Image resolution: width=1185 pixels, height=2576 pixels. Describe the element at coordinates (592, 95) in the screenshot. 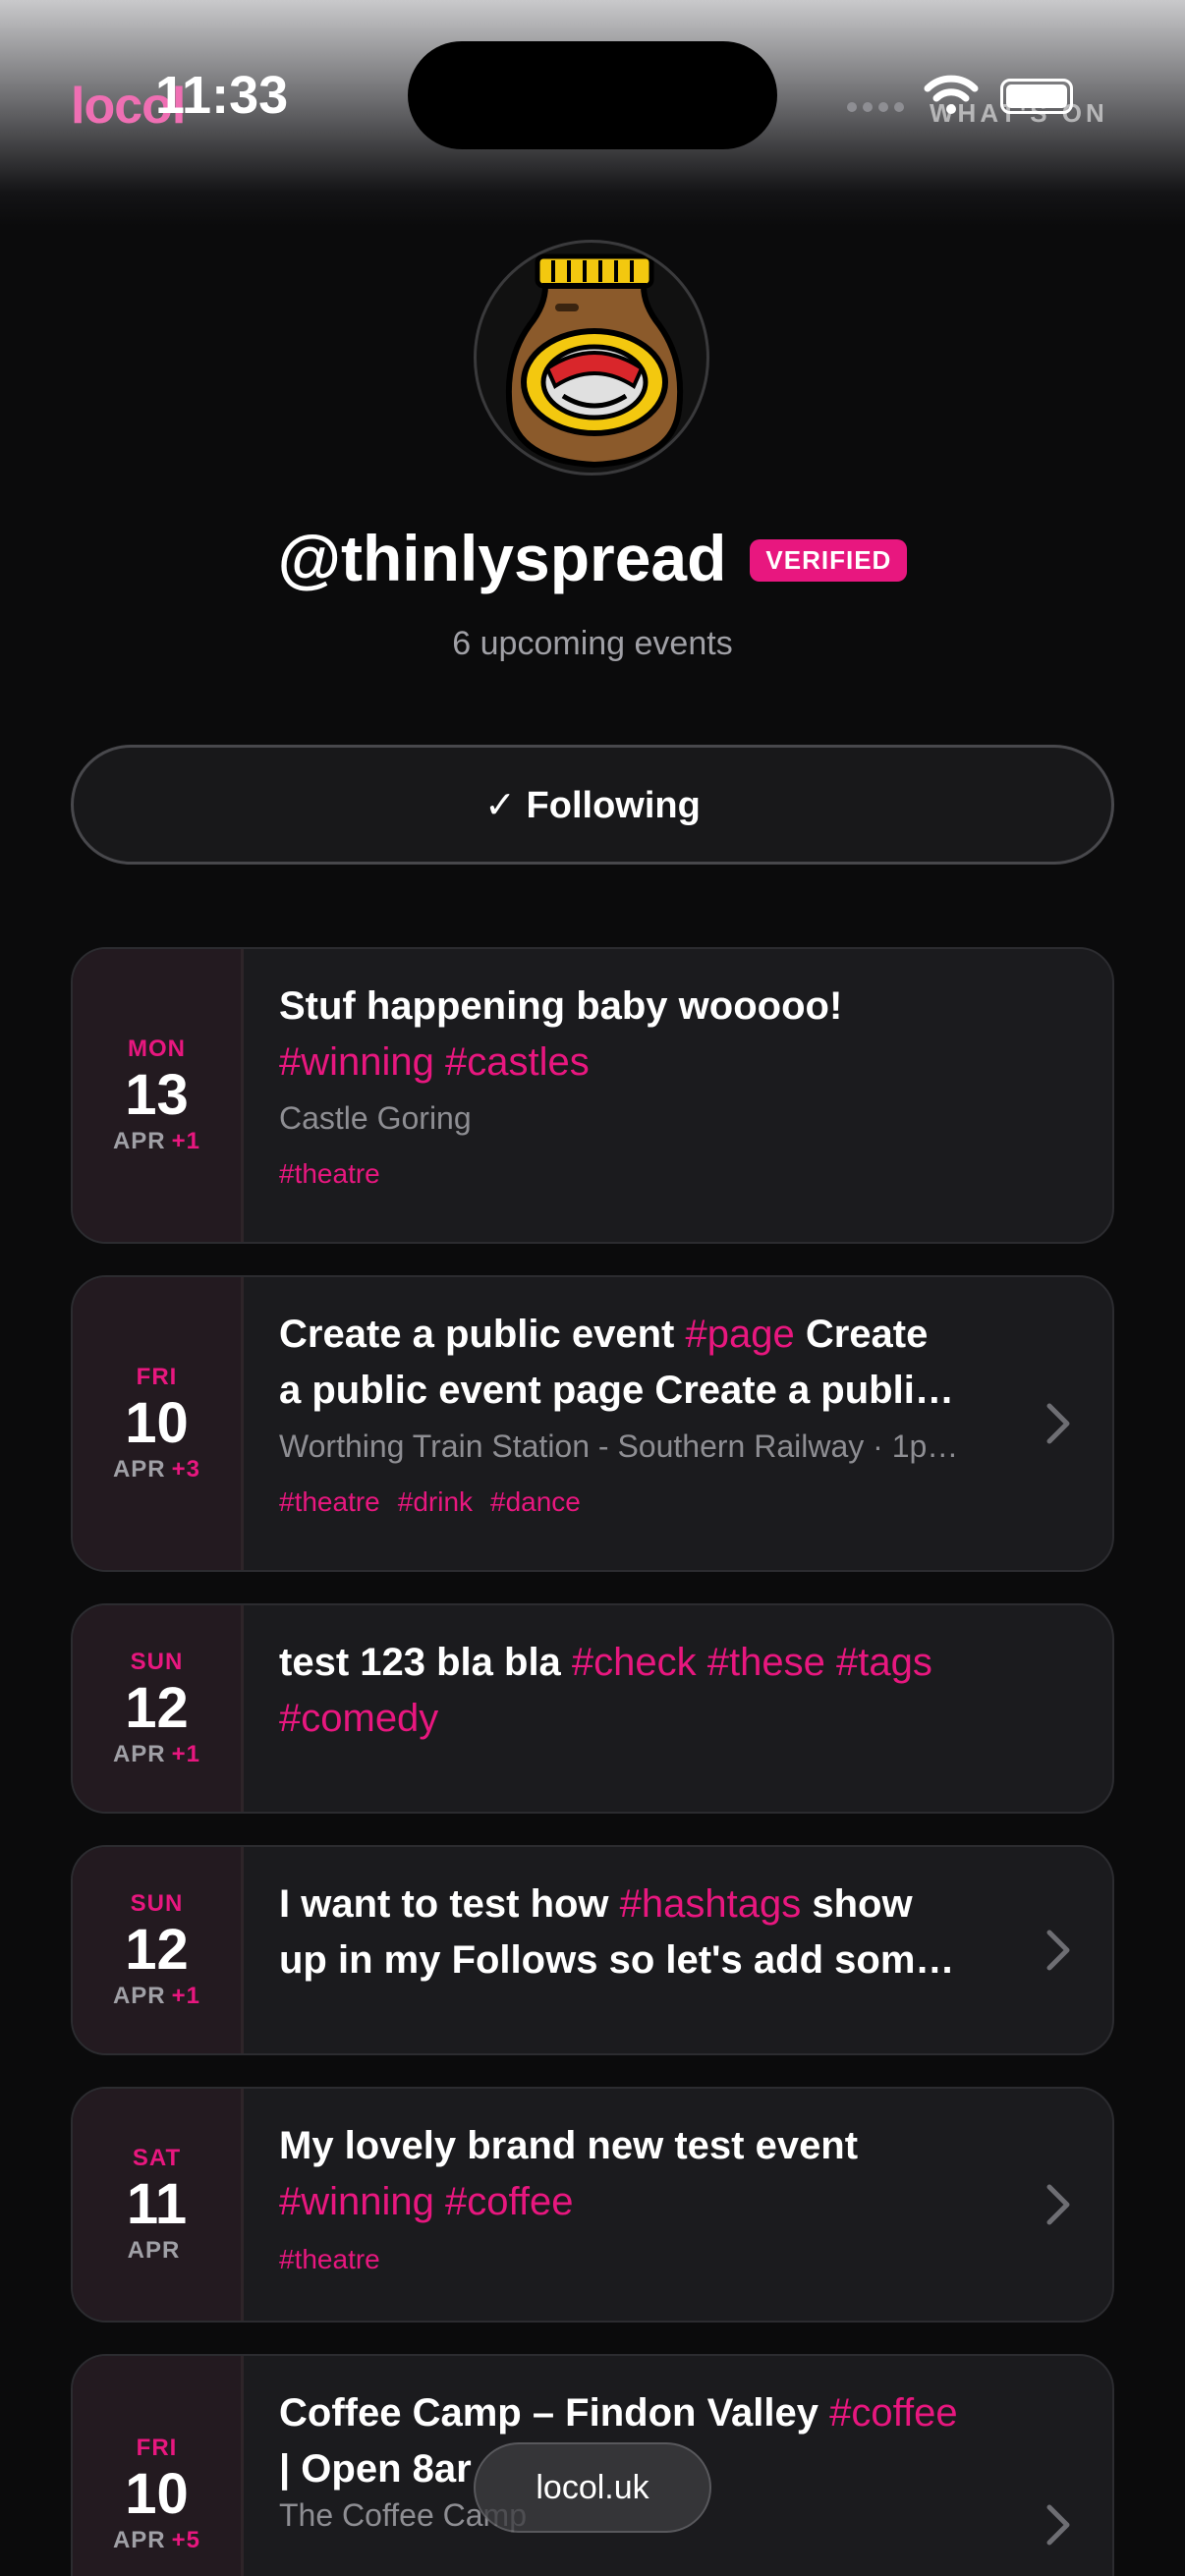

I see `dynamic-island` at that location.